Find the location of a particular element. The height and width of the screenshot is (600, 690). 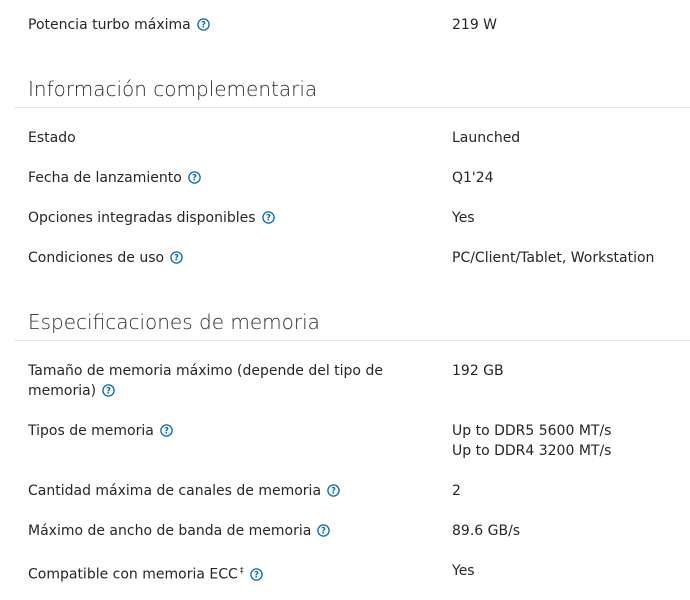

spec-row-label: Compatible con memoria ECC ‡? is located at coordinates (145, 573).